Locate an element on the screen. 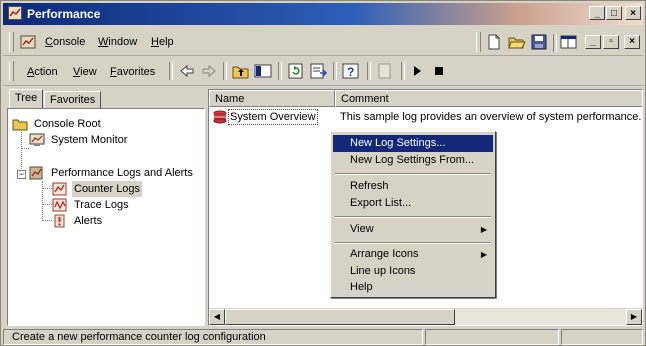 Image resolution: width=646 pixels, height=346 pixels. tree-node-label: Alerts is located at coordinates (88, 221).